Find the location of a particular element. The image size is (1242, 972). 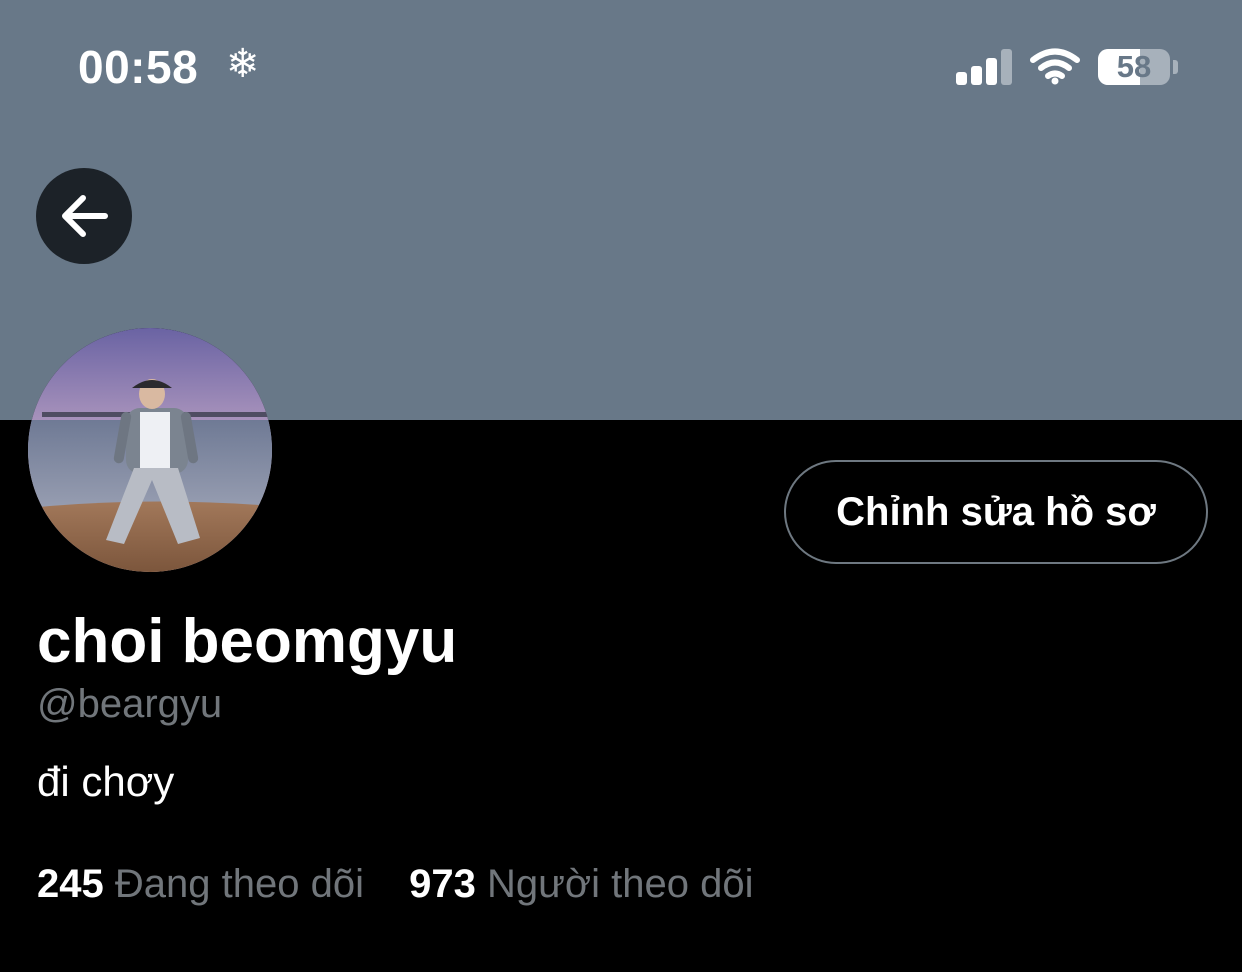

following-link: 245 Đang theo dõi is located at coordinates (206, 884).